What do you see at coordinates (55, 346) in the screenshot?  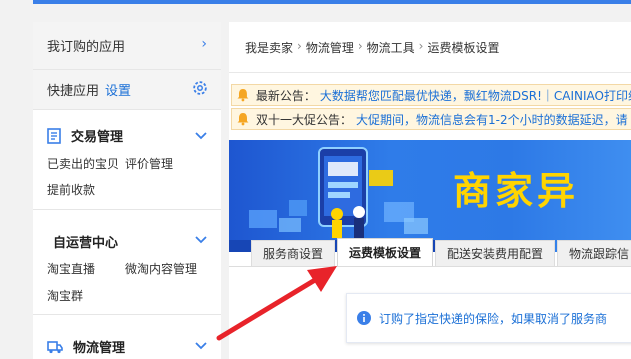 I see `truck-icon` at bounding box center [55, 346].